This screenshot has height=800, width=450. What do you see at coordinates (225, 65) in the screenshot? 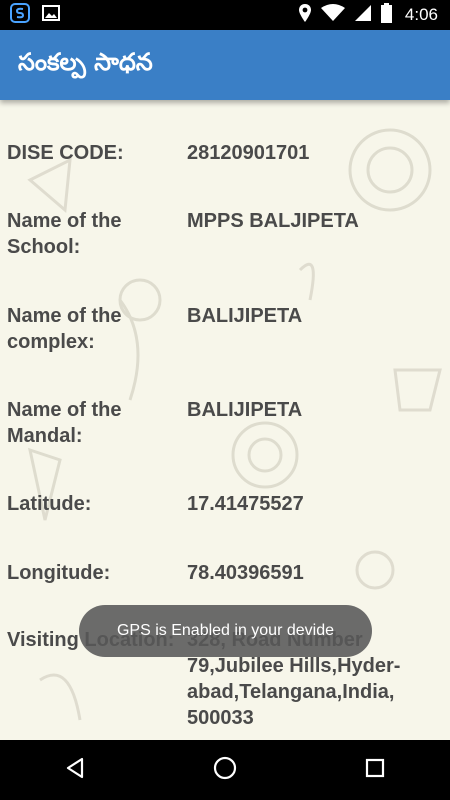
I see `app-bar: సంకల్ప సాధన` at bounding box center [225, 65].